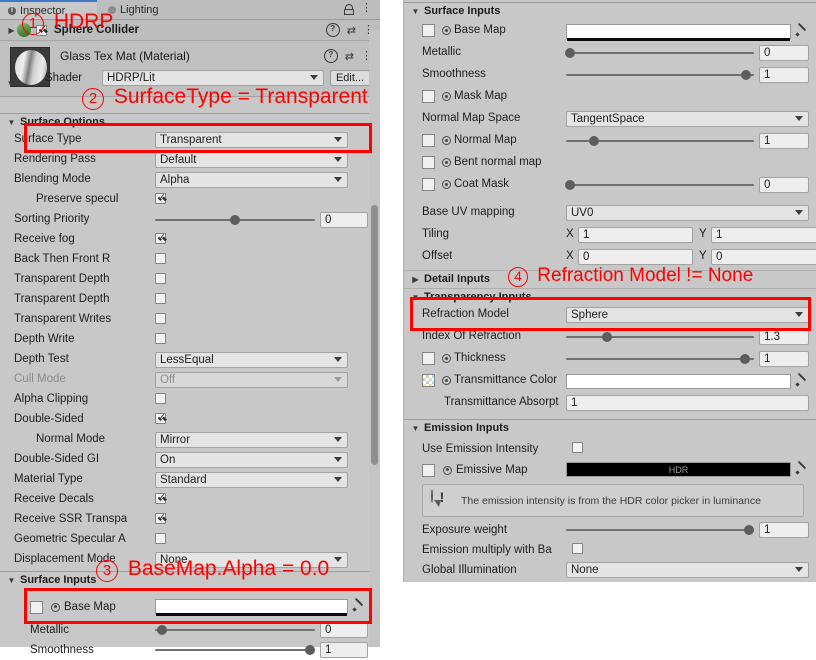  I want to click on slider-sorting-priority, so click(235, 220).